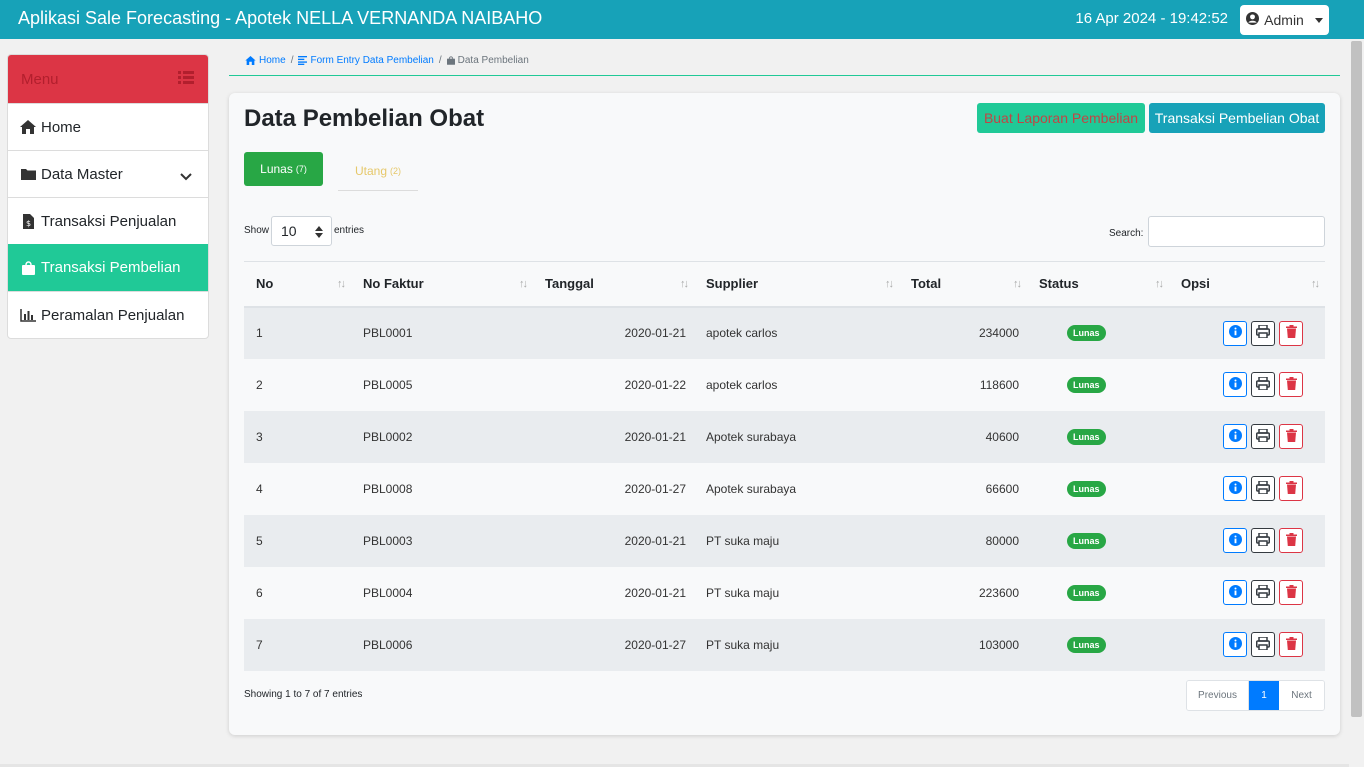 The height and width of the screenshot is (767, 1364). I want to click on cell-no-faktur: PBL0008, so click(388, 488).